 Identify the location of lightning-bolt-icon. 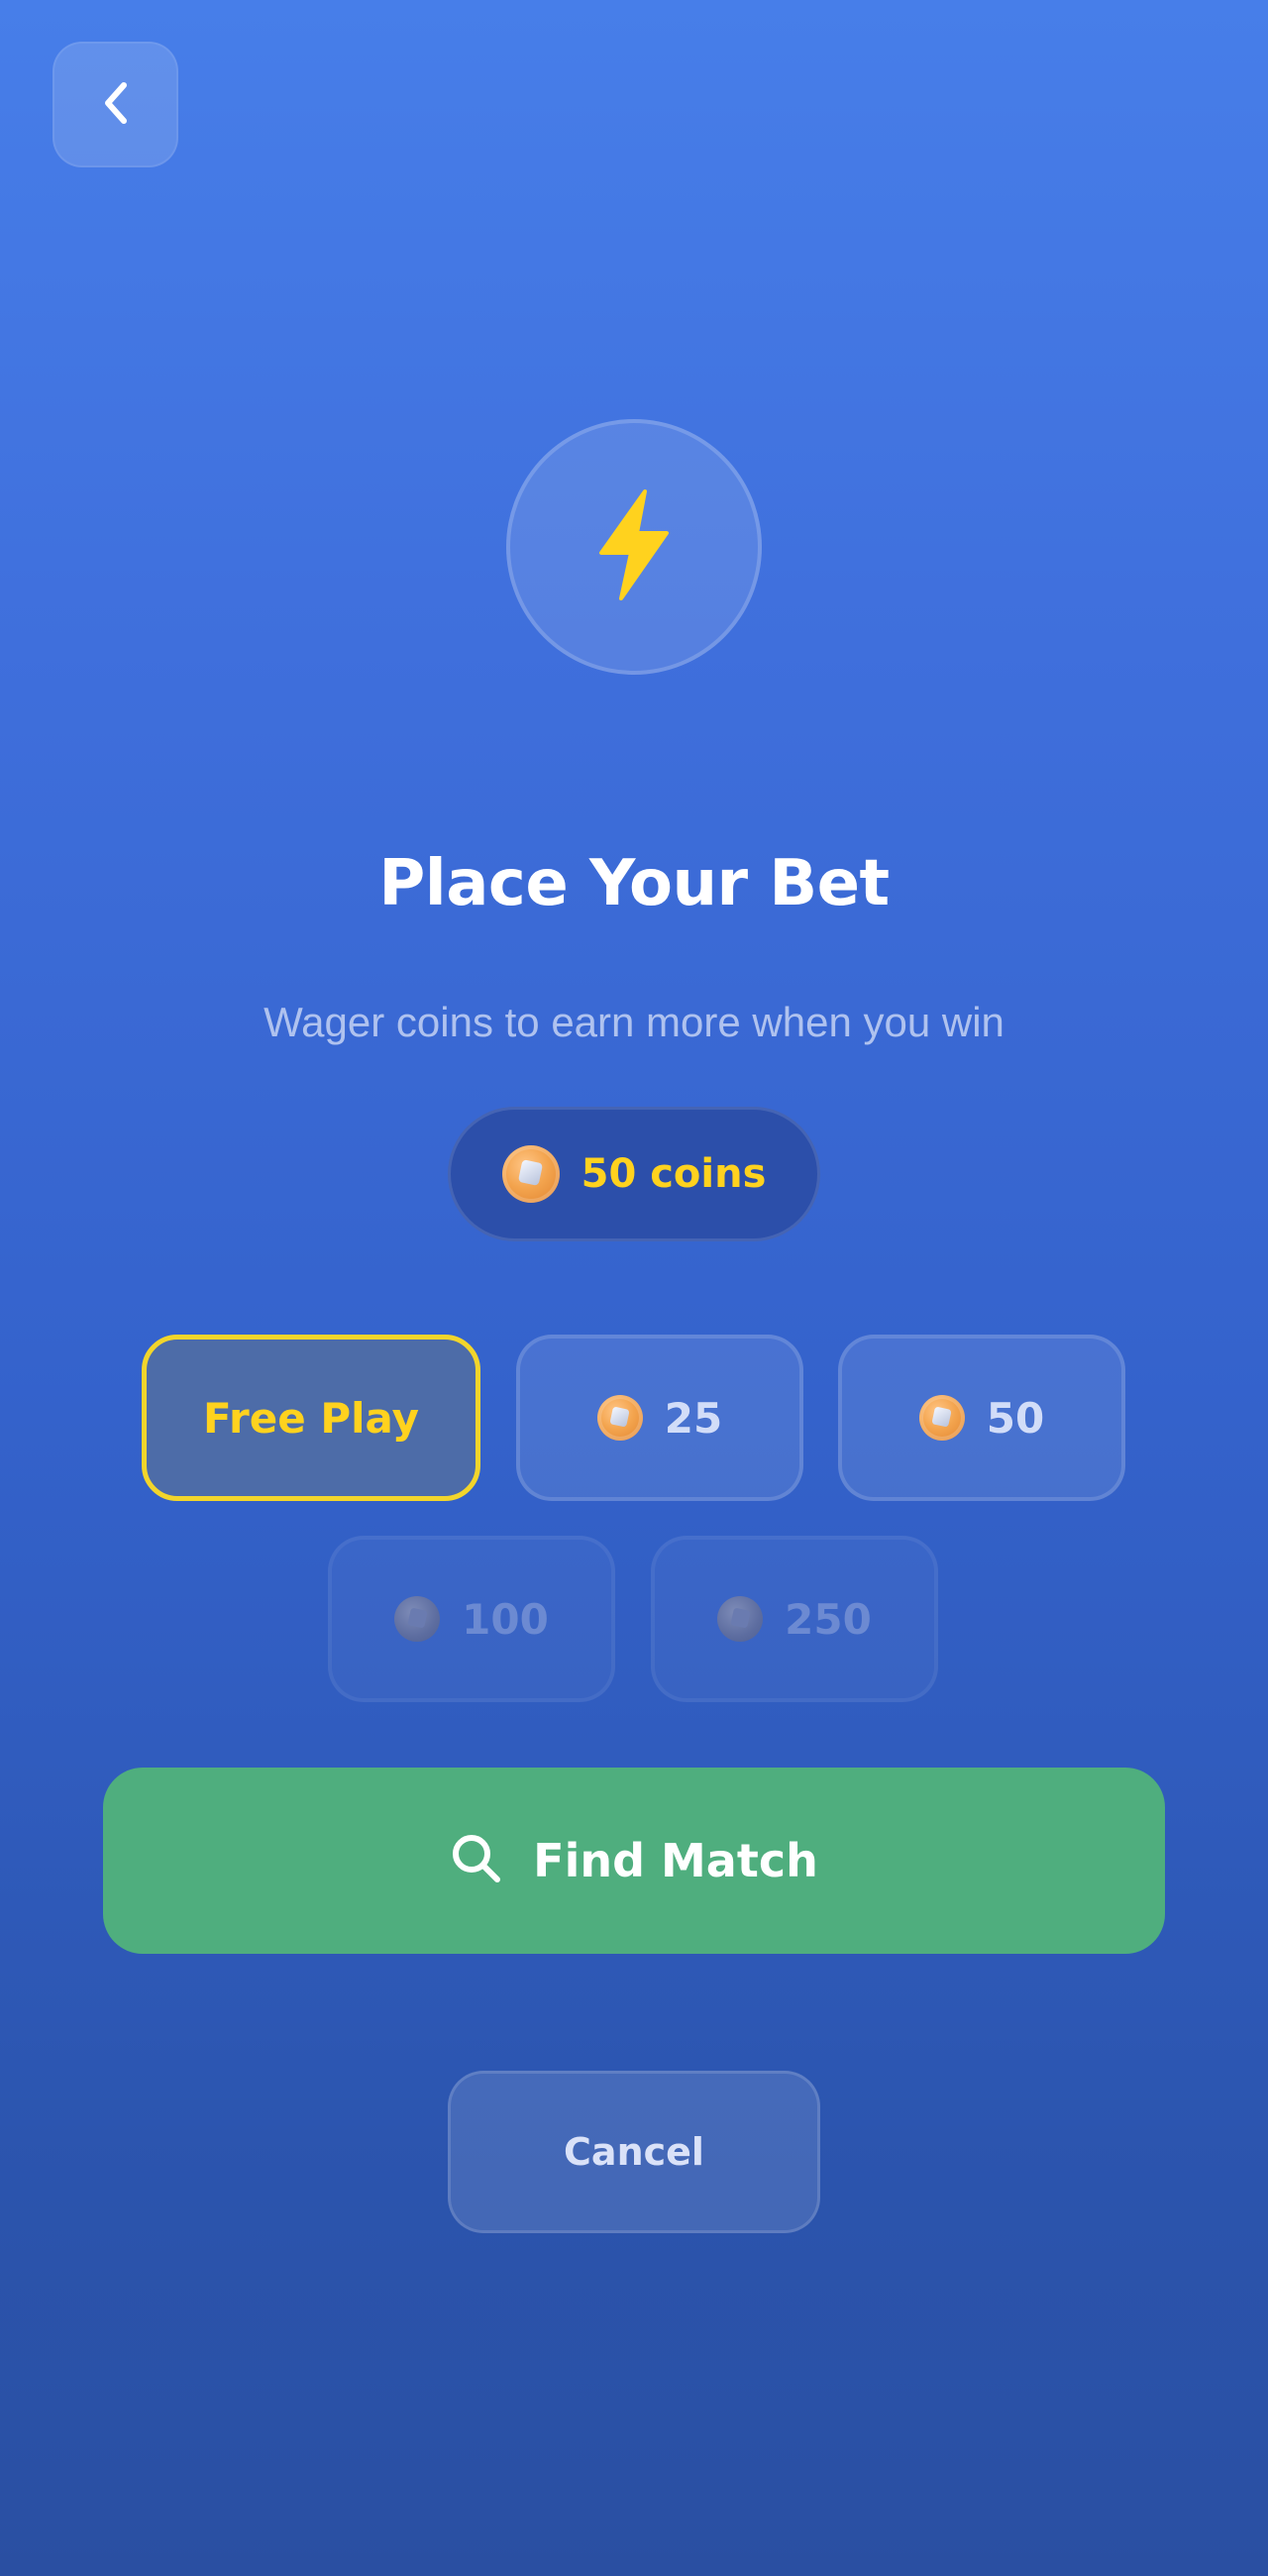
(634, 546).